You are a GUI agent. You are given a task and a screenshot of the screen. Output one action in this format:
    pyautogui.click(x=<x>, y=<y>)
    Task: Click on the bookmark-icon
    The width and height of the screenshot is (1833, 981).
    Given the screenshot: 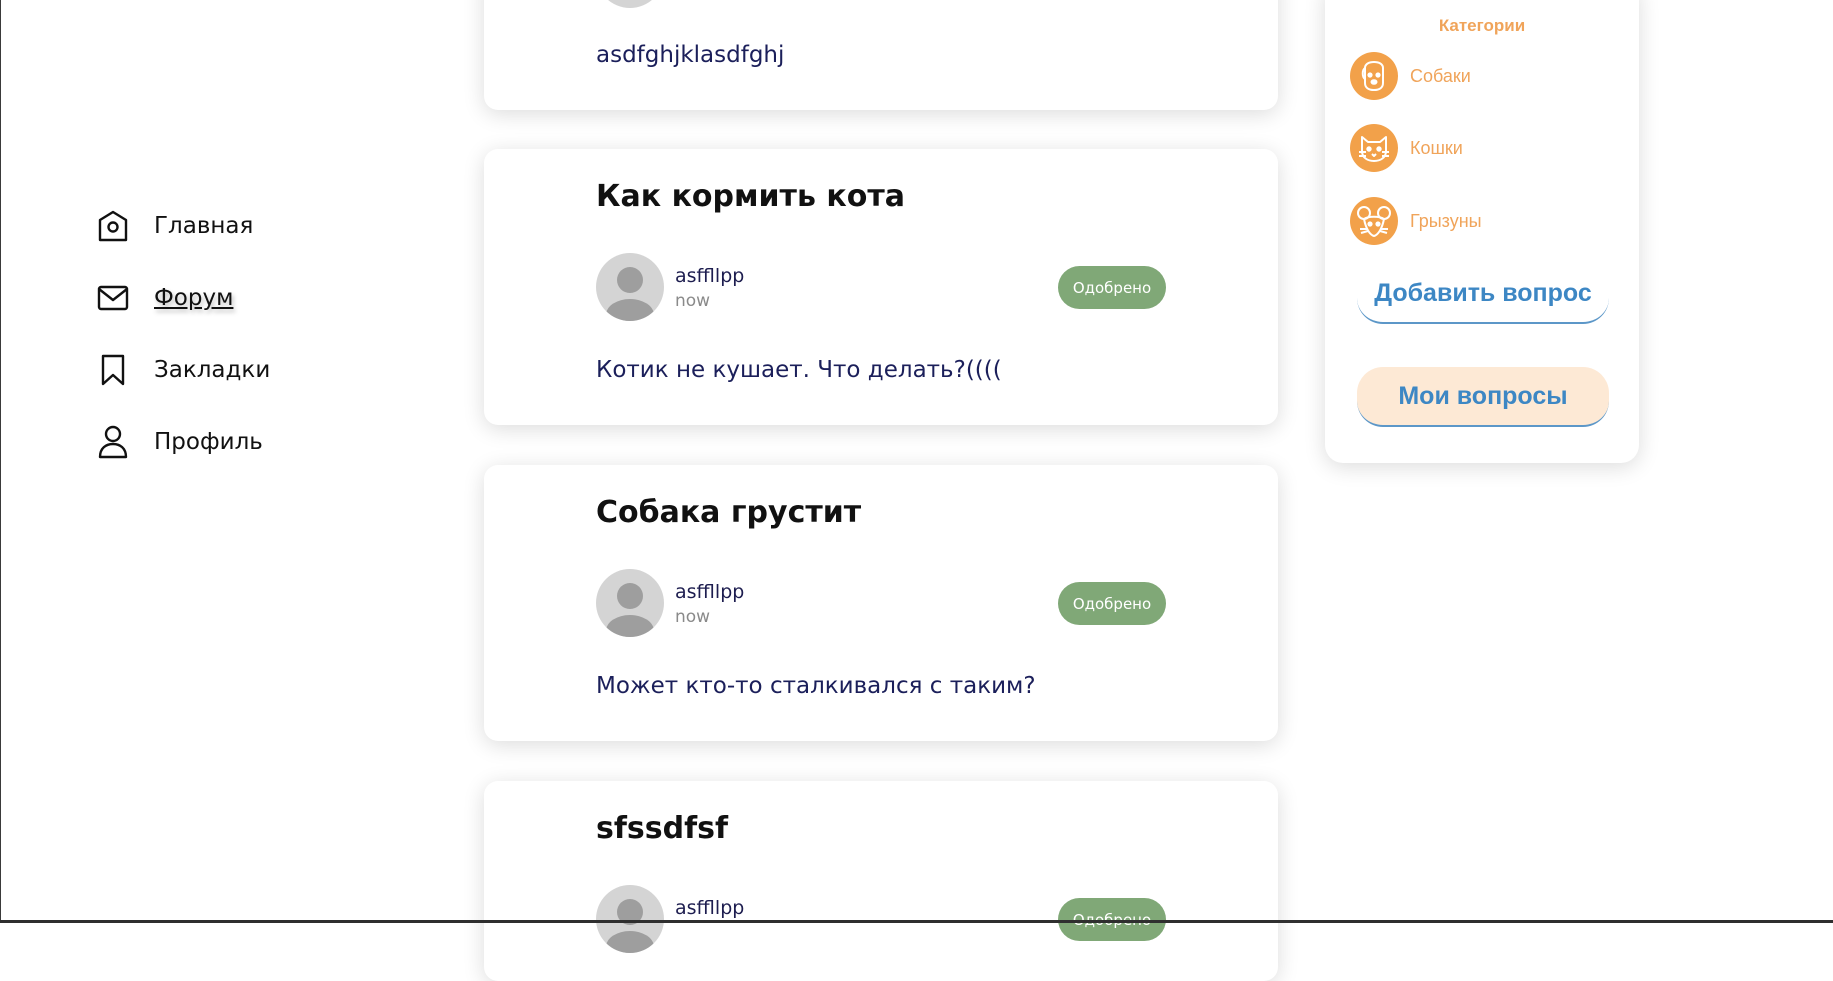 What is the action you would take?
    pyautogui.click(x=113, y=370)
    